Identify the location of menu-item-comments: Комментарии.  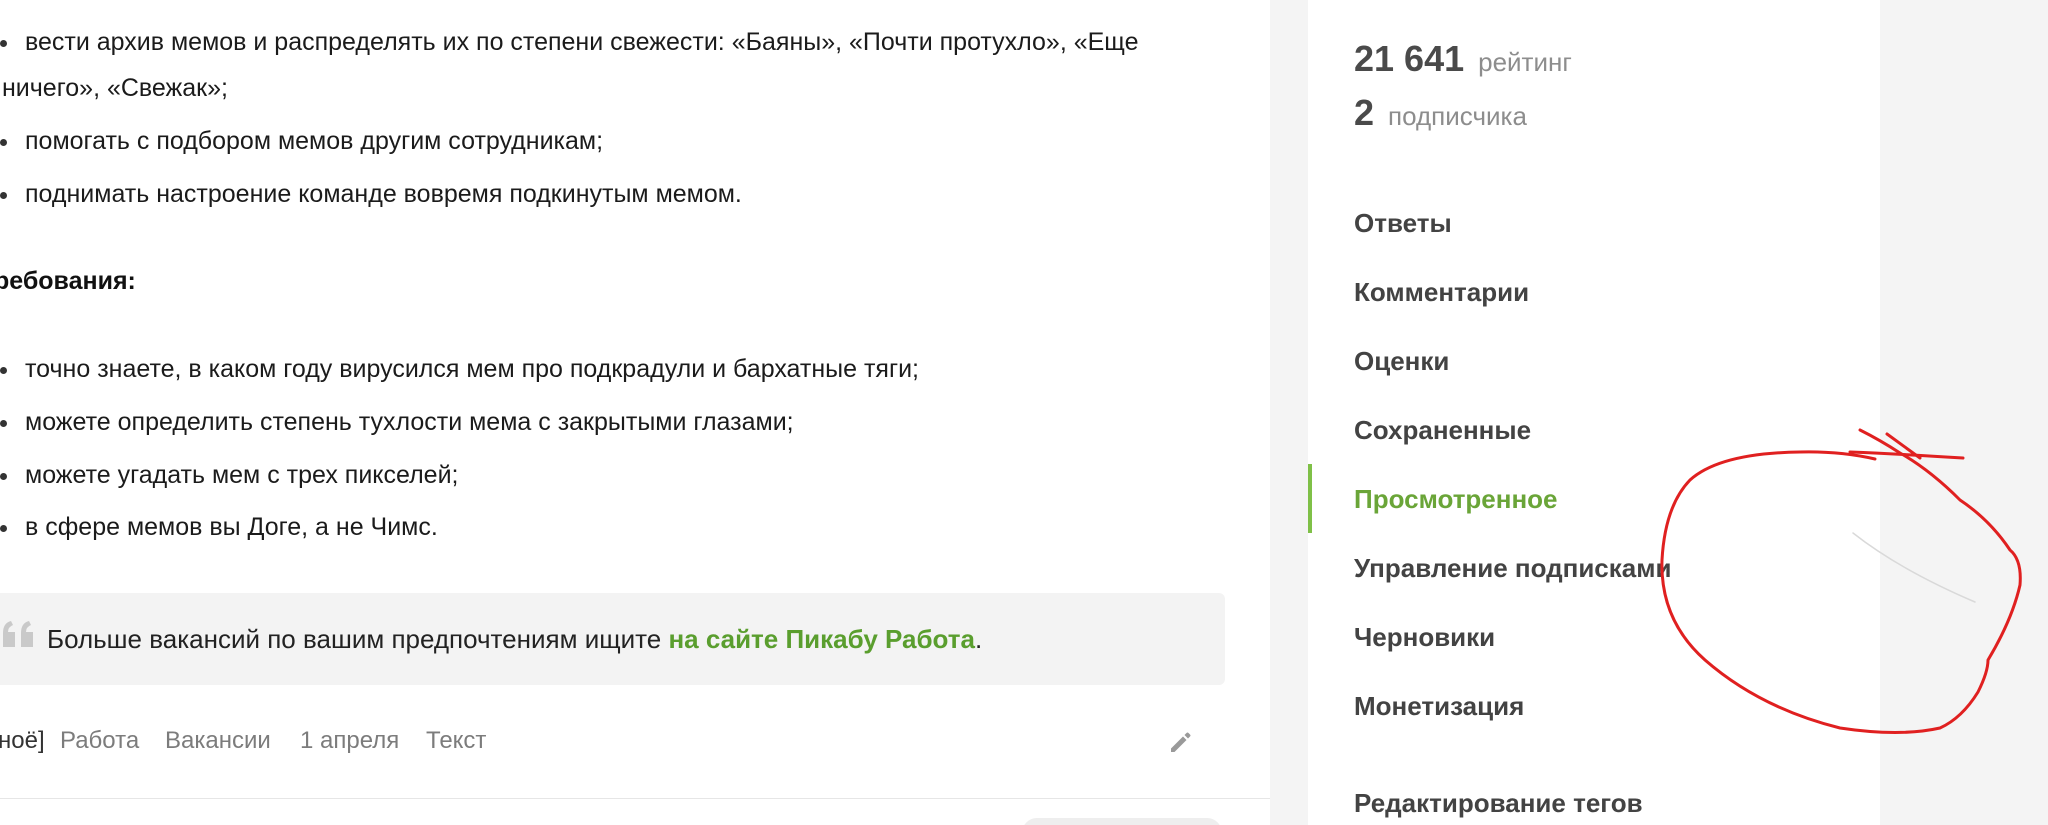
(1441, 292).